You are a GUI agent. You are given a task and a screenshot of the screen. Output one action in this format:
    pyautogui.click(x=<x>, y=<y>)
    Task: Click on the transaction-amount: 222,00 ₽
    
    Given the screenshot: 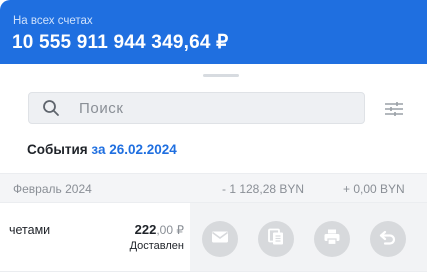 What is the action you would take?
    pyautogui.click(x=159, y=229)
    